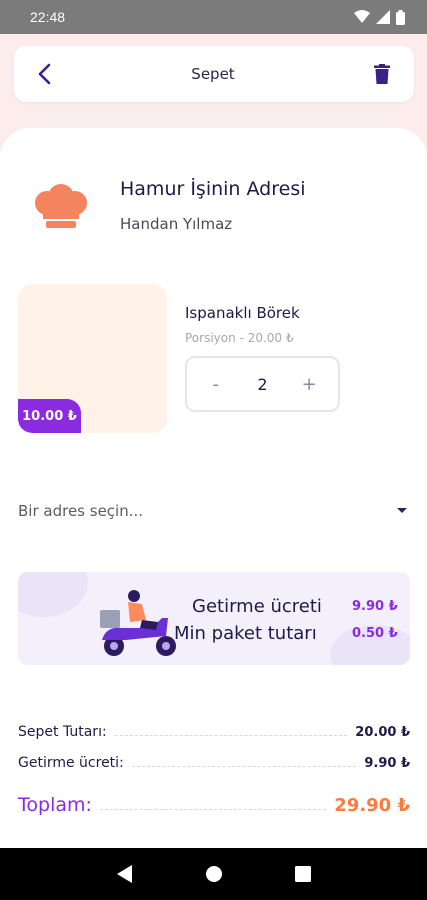 This screenshot has height=900, width=427. I want to click on subtotal-label: Sepet Tutarı:, so click(62, 732).